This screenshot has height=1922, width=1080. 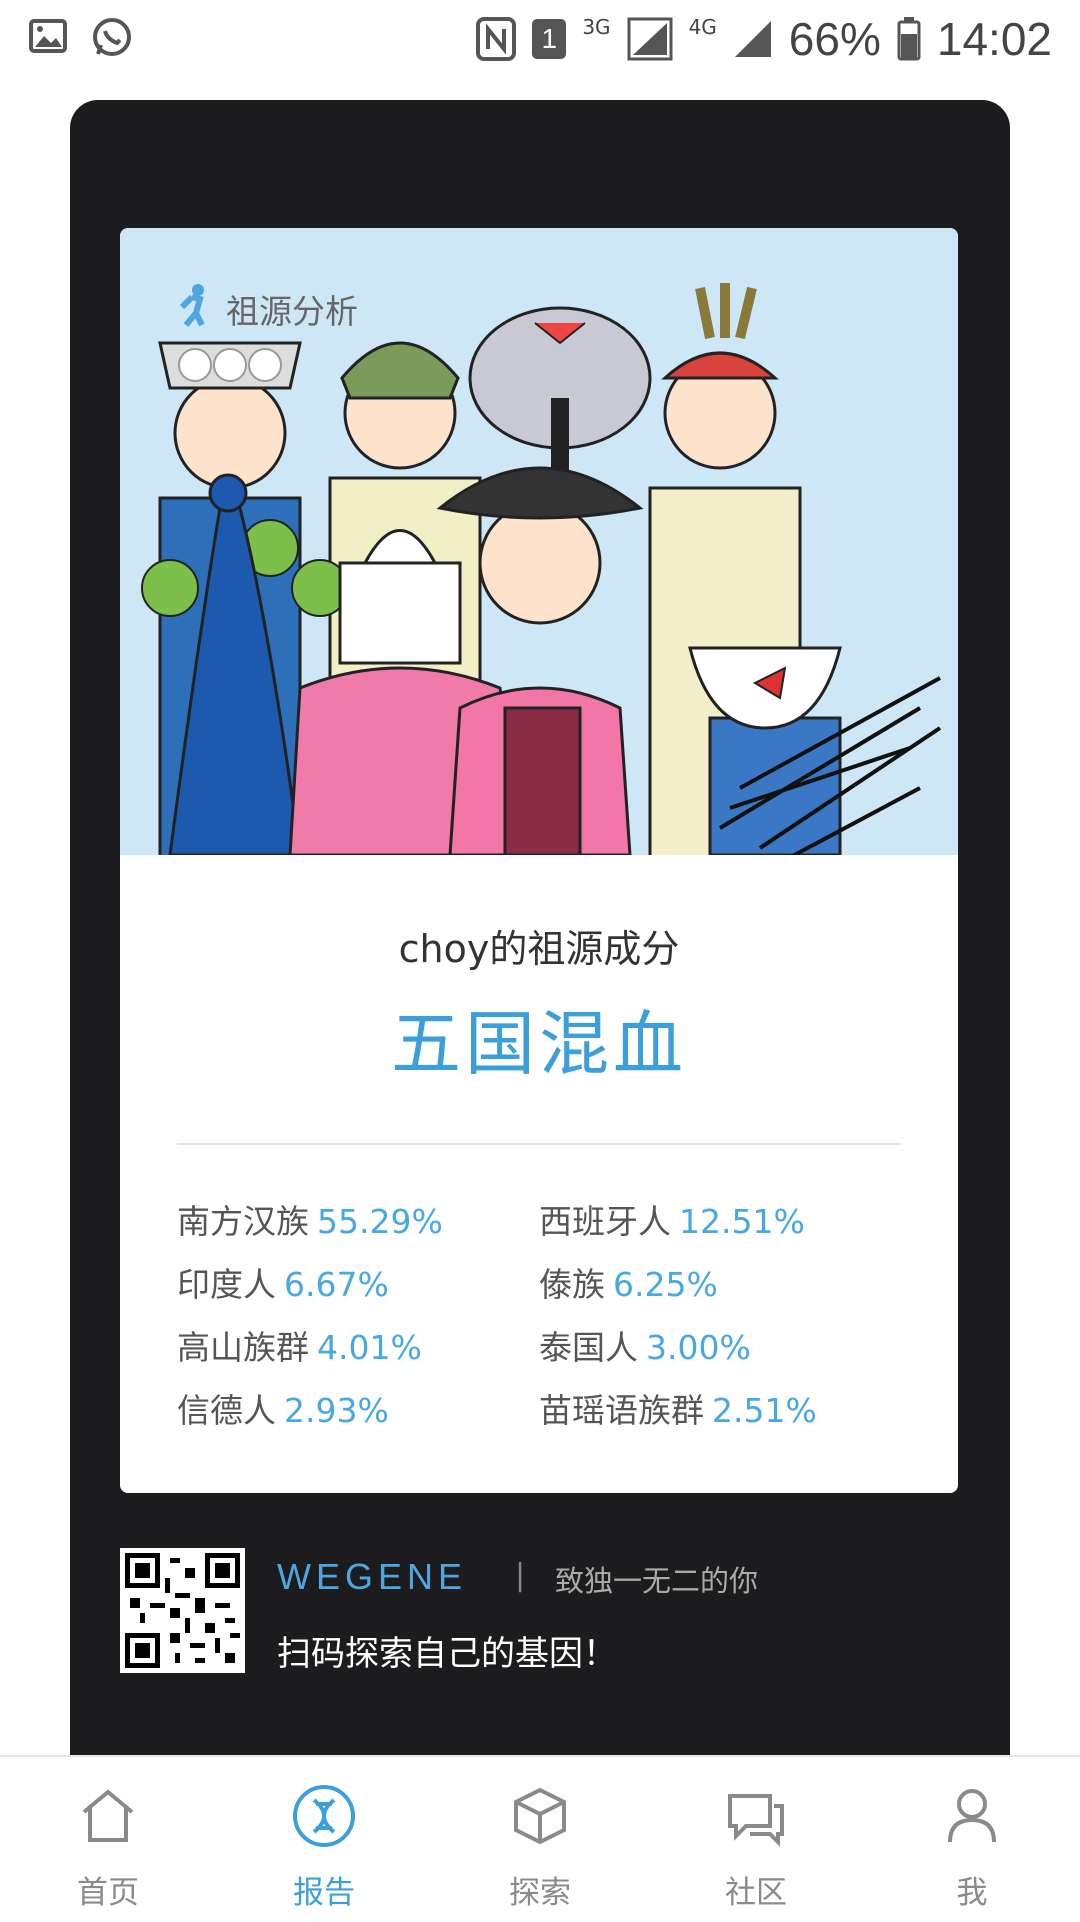 I want to click on dna-report-icon, so click(x=324, y=1816).